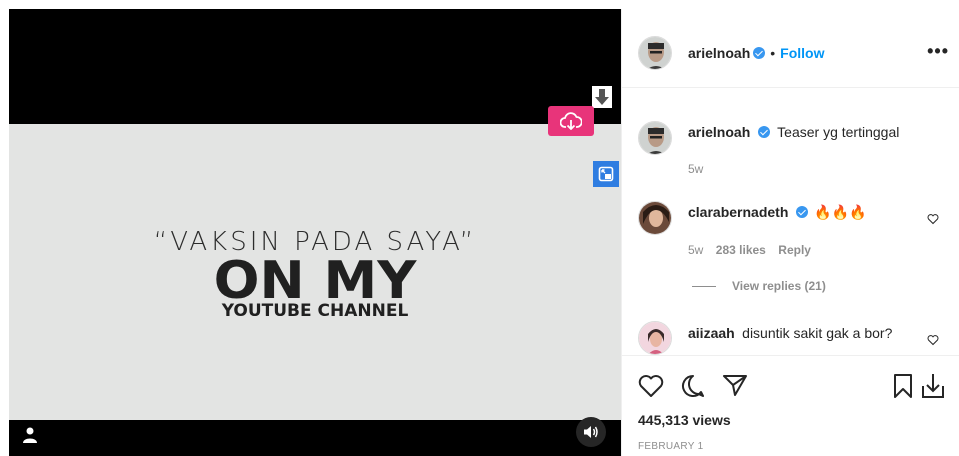  Describe the element at coordinates (790, 355) in the screenshot. I see `comments-divider` at that location.